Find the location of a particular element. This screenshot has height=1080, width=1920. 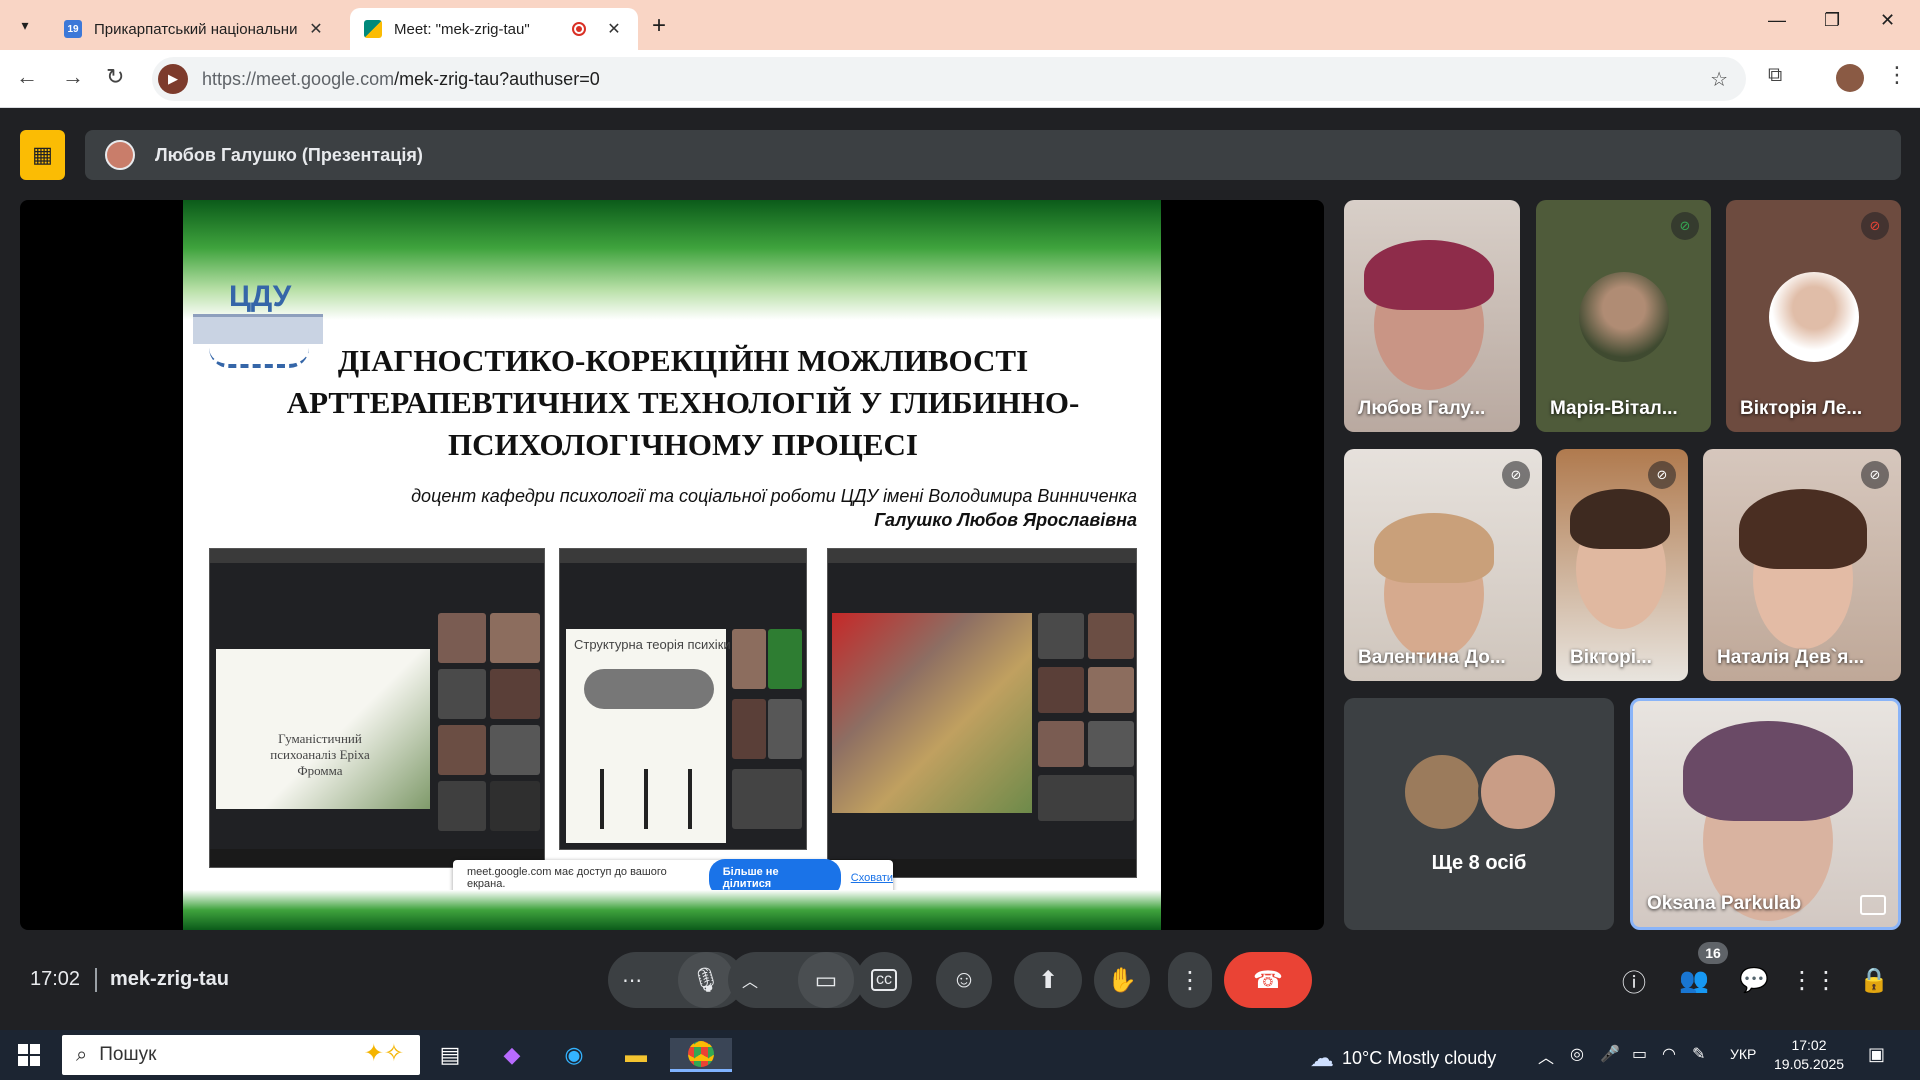

screenshot-1-caption: Гуманістичний психоаналіз Еріха Фромма is located at coordinates (320, 754).